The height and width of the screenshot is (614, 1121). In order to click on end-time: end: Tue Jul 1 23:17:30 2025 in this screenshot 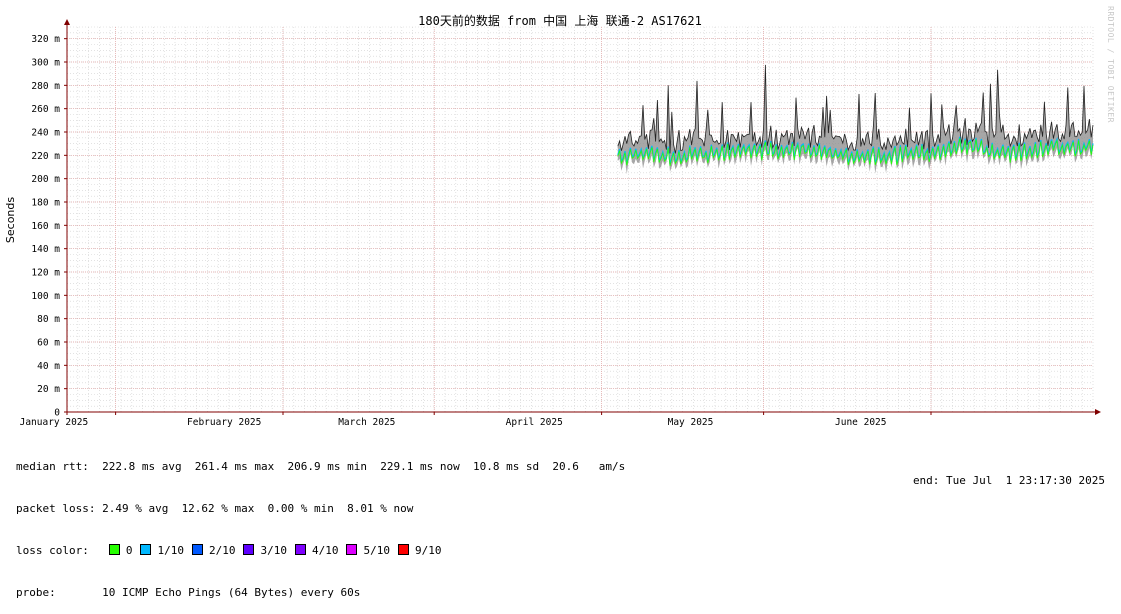, I will do `click(1008, 480)`.